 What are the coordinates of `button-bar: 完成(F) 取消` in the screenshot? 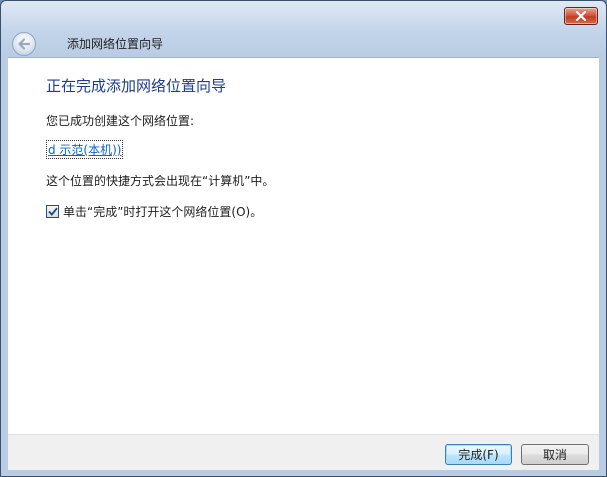 It's located at (303, 452).